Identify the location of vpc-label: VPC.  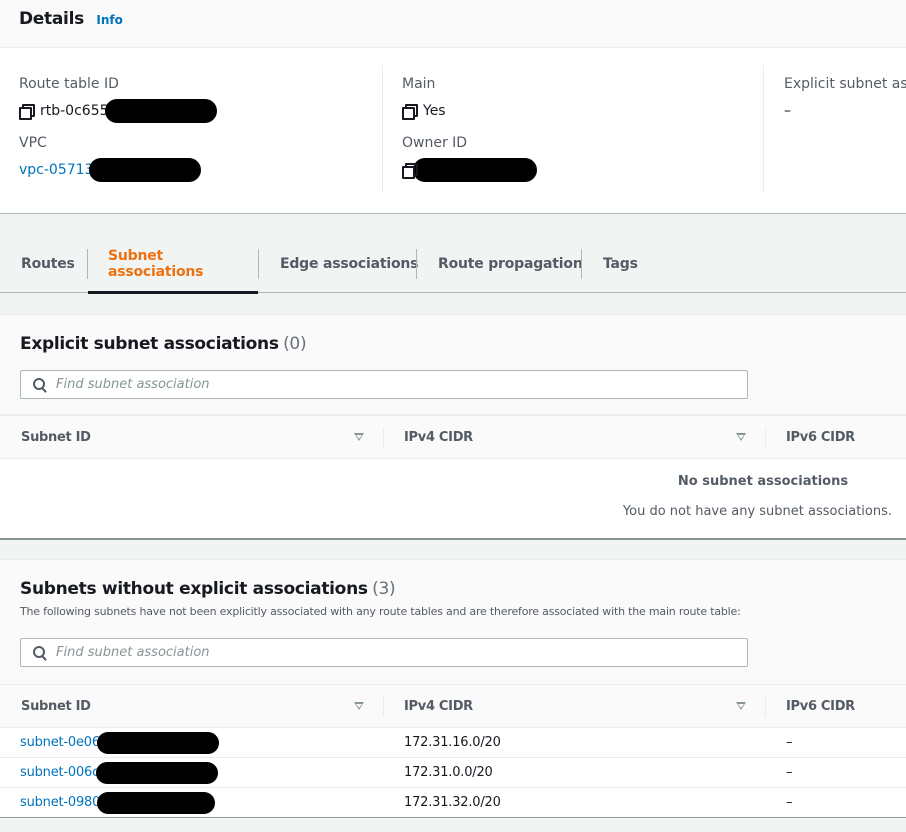
(33, 143).